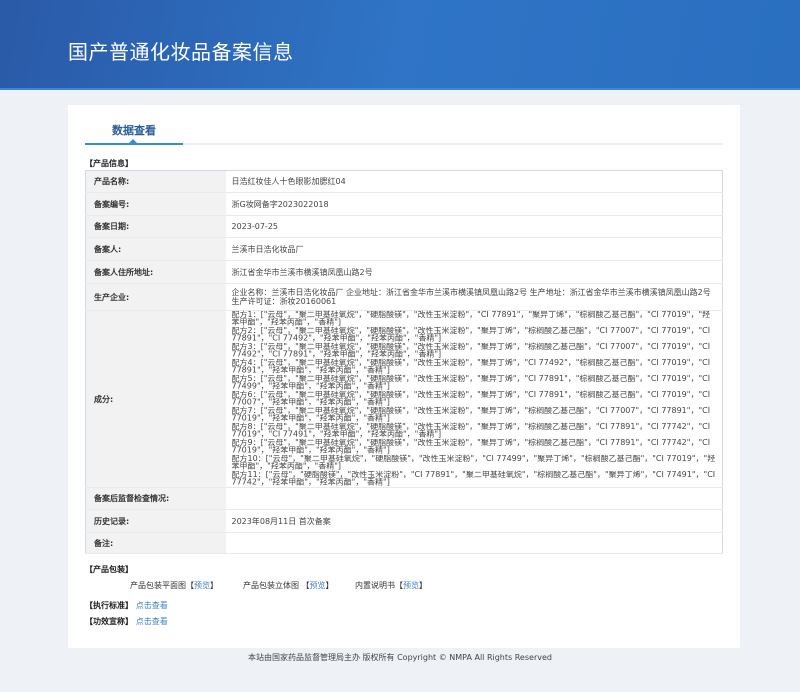 The image size is (800, 692). What do you see at coordinates (155, 399) in the screenshot?
I see `row-label: 成分:` at bounding box center [155, 399].